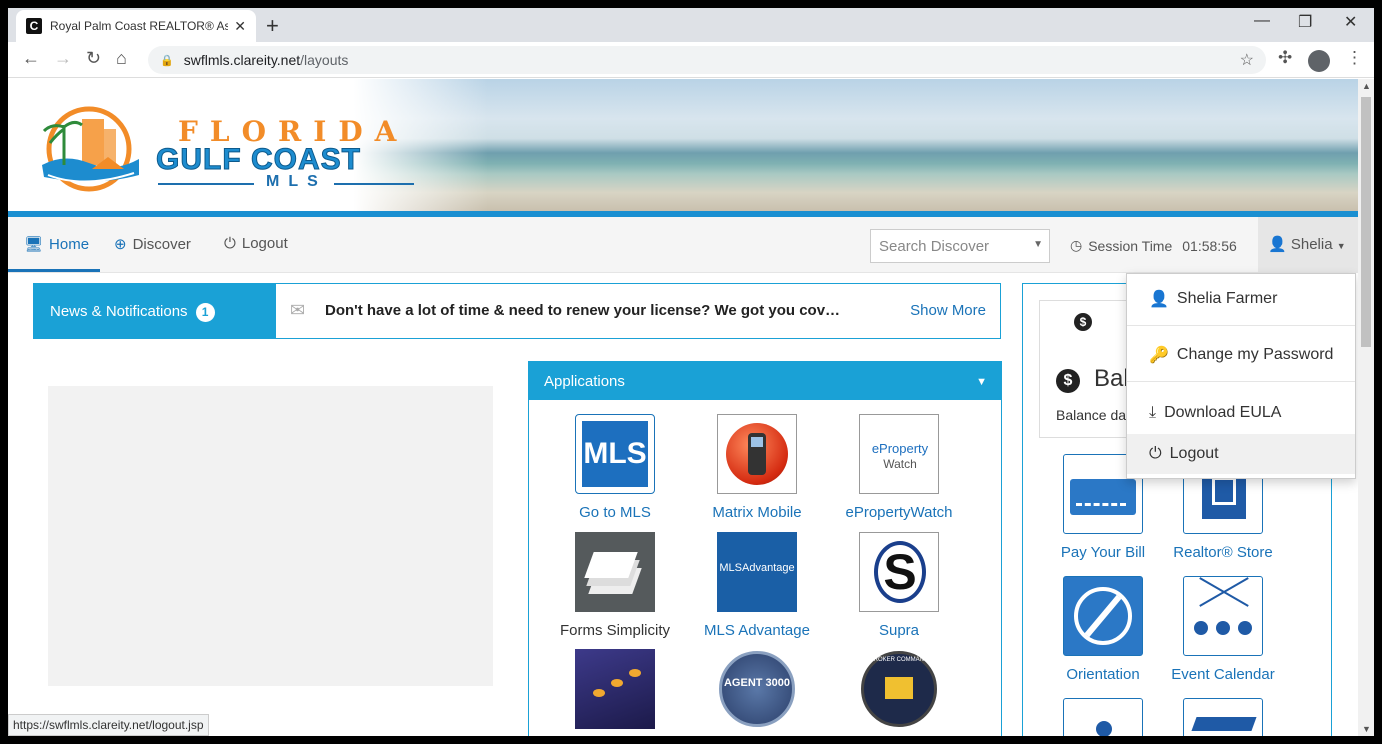 The height and width of the screenshot is (744, 1382). I want to click on new-tab-icon: +, so click(272, 26).